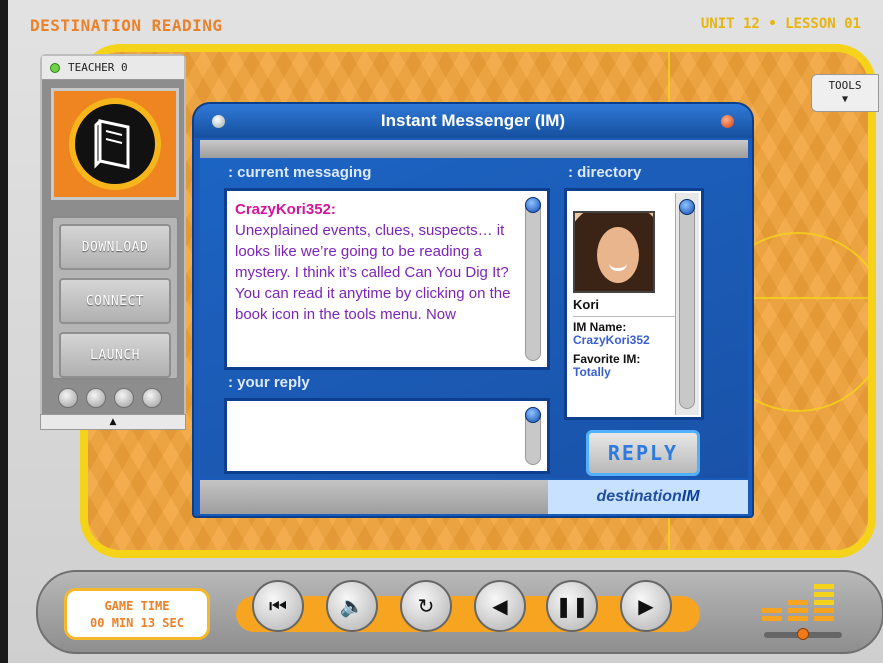 The width and height of the screenshot is (883, 663). What do you see at coordinates (459, 612) in the screenshot?
I see `bottom-control-bar: GAME TIME 00 MIN 13 SEC ⏮ 🔈 ↻ ◀ ❚❚ ▶` at bounding box center [459, 612].